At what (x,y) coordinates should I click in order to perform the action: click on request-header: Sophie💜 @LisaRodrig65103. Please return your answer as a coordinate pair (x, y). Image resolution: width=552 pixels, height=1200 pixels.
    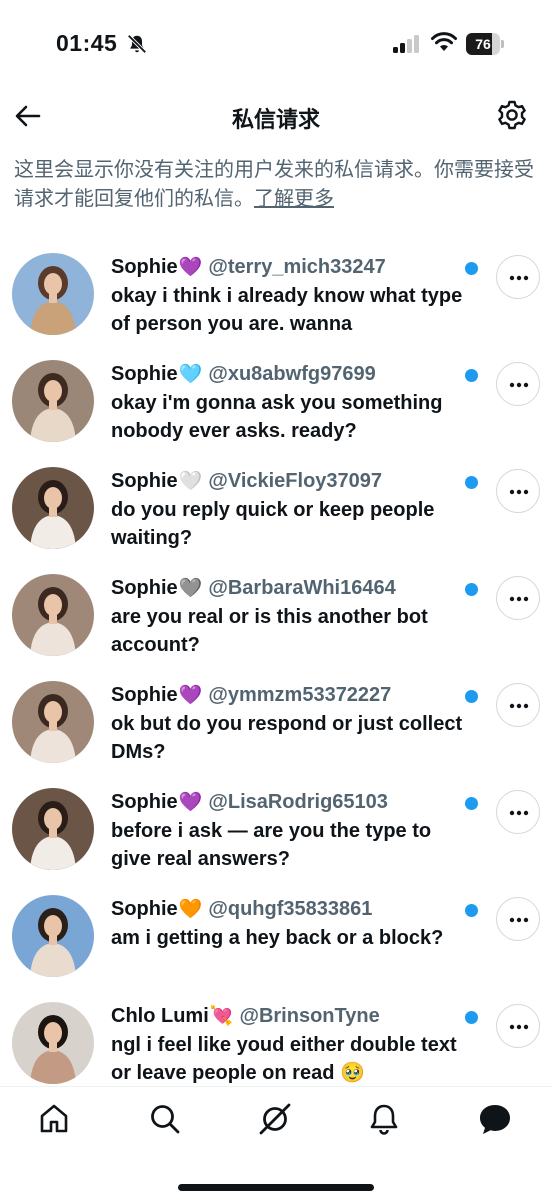
    Looking at the image, I should click on (290, 802).